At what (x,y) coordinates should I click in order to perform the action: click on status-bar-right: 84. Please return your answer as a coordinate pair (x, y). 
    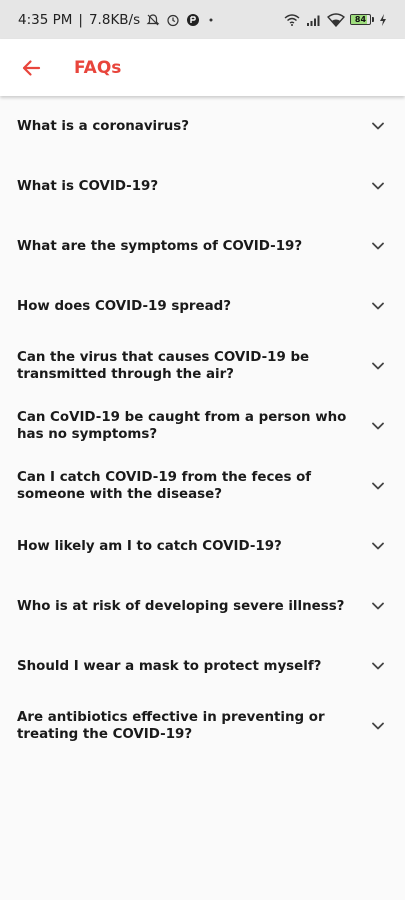
    Looking at the image, I should click on (335, 19).